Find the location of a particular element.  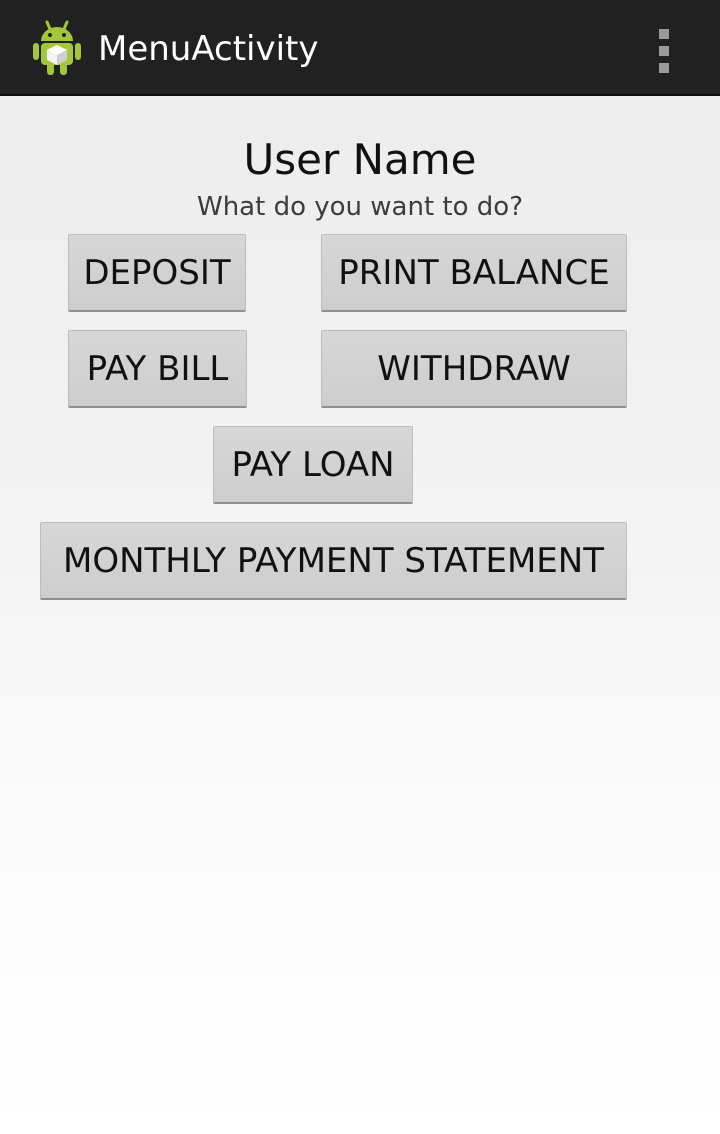

overflow-menu-icon is located at coordinates (664, 48).